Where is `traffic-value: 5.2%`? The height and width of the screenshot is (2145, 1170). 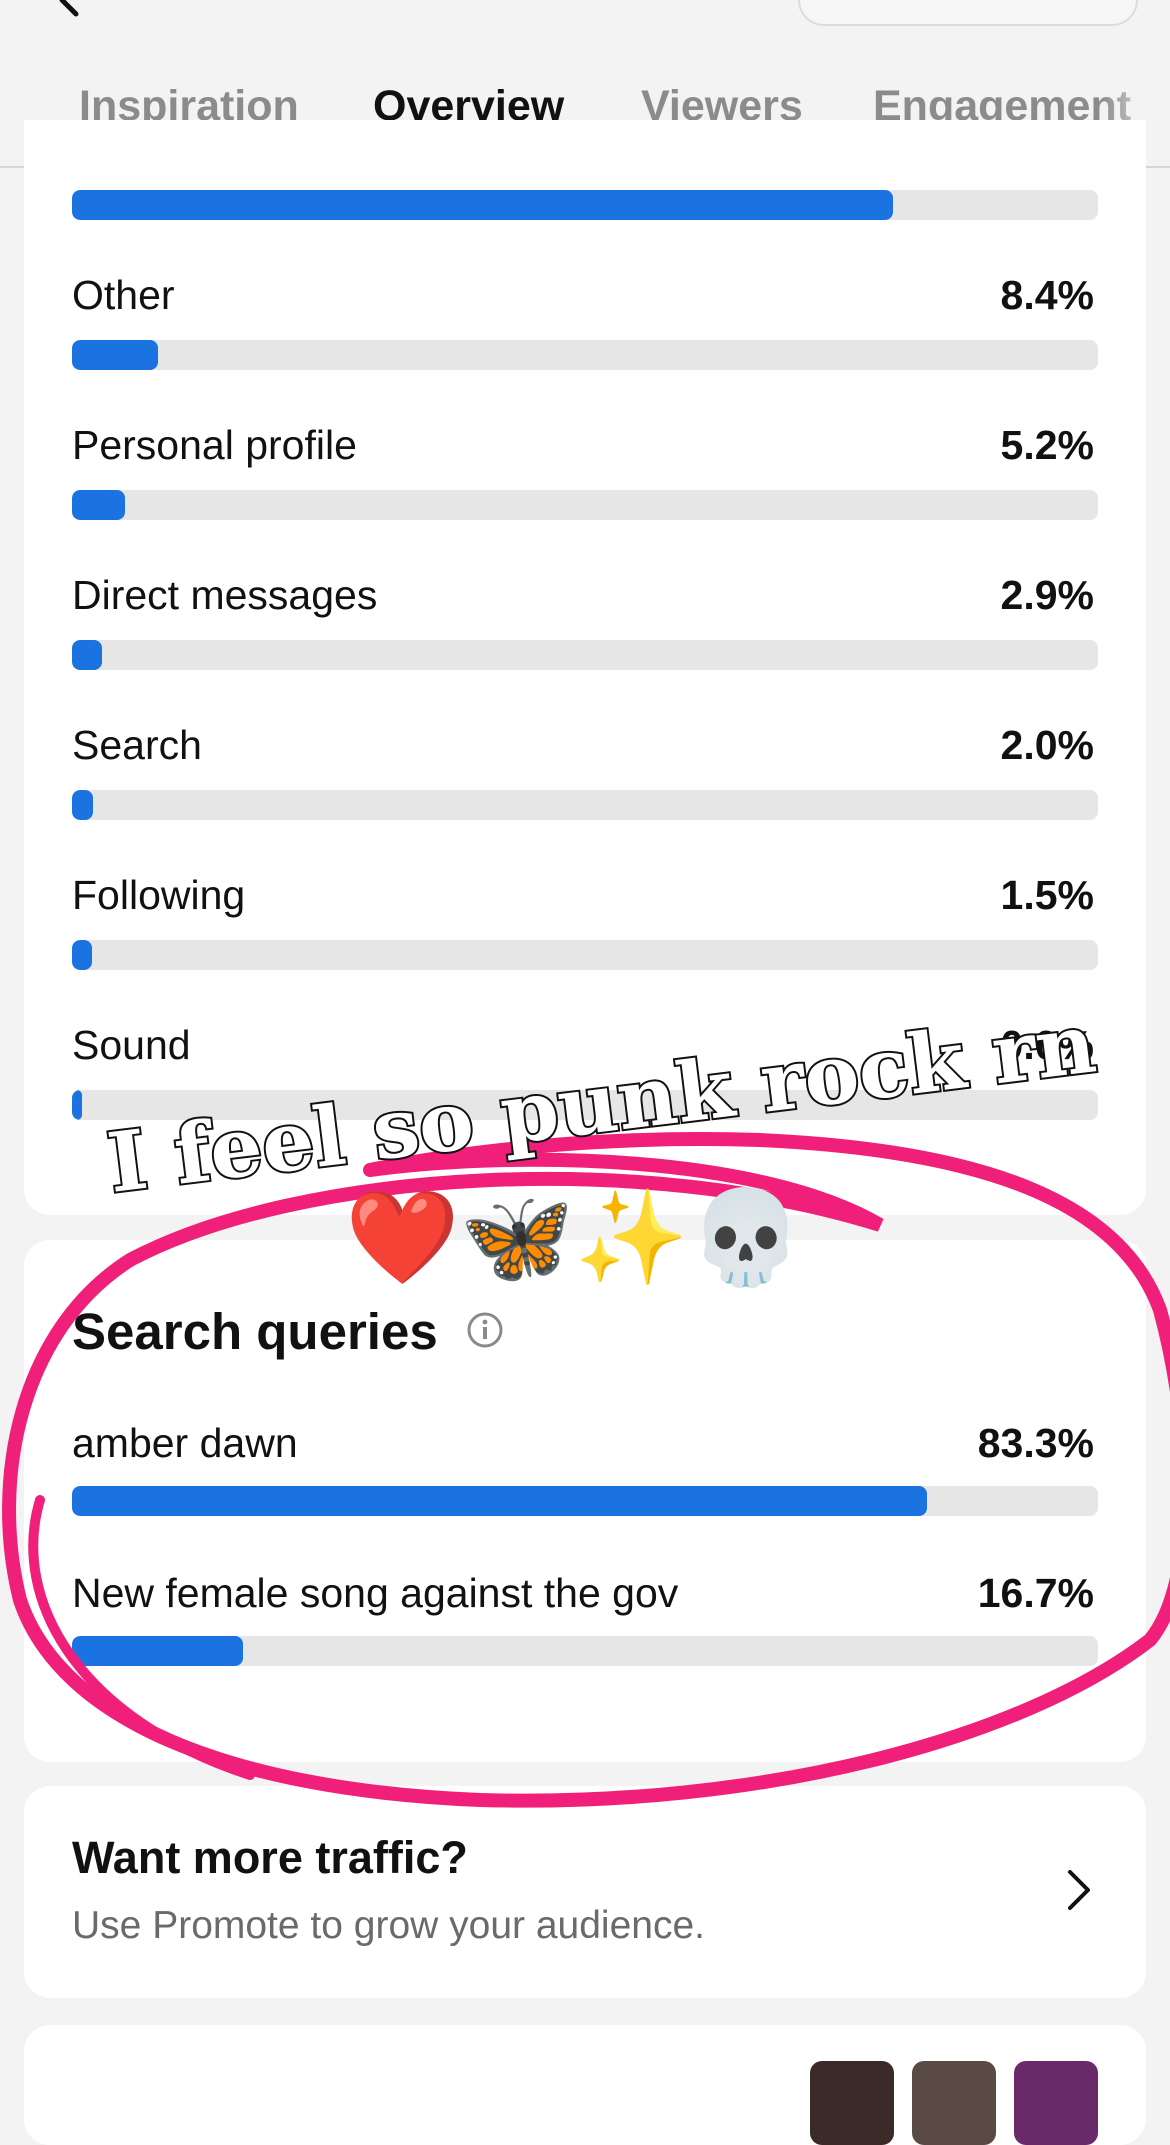
traffic-value: 5.2% is located at coordinates (1047, 445).